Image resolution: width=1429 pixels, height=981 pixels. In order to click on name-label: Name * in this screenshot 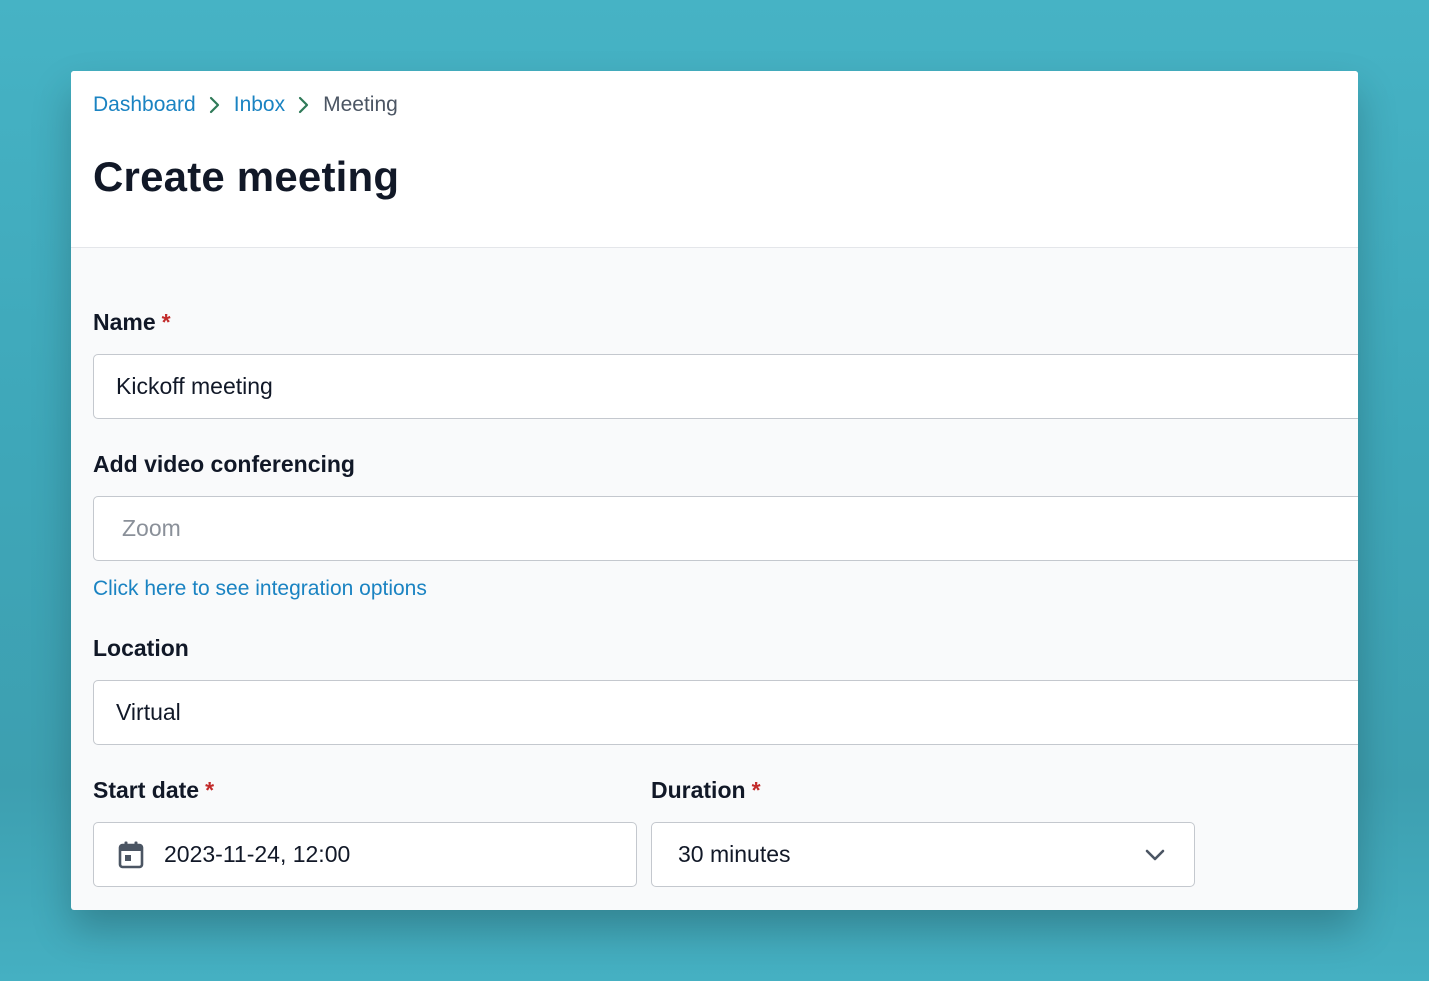, I will do `click(132, 322)`.